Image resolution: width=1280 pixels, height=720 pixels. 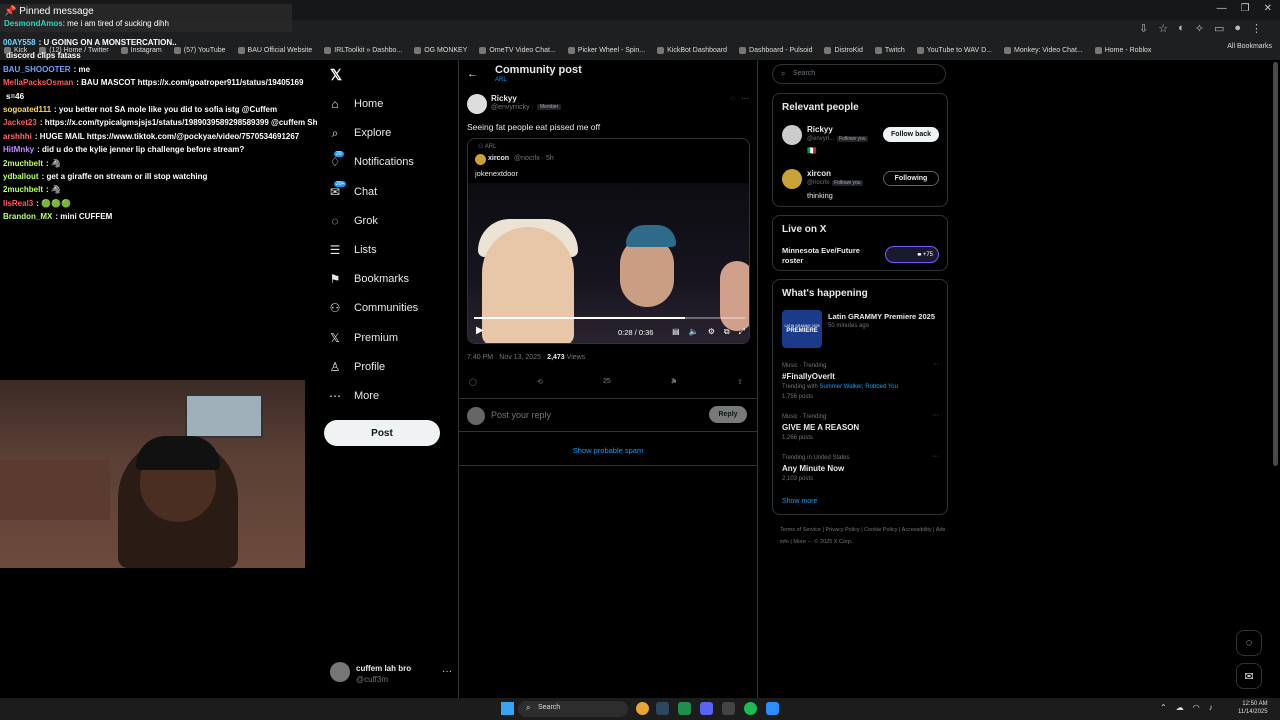 I want to click on bookmark-item: BAU Official Website, so click(x=274, y=50).